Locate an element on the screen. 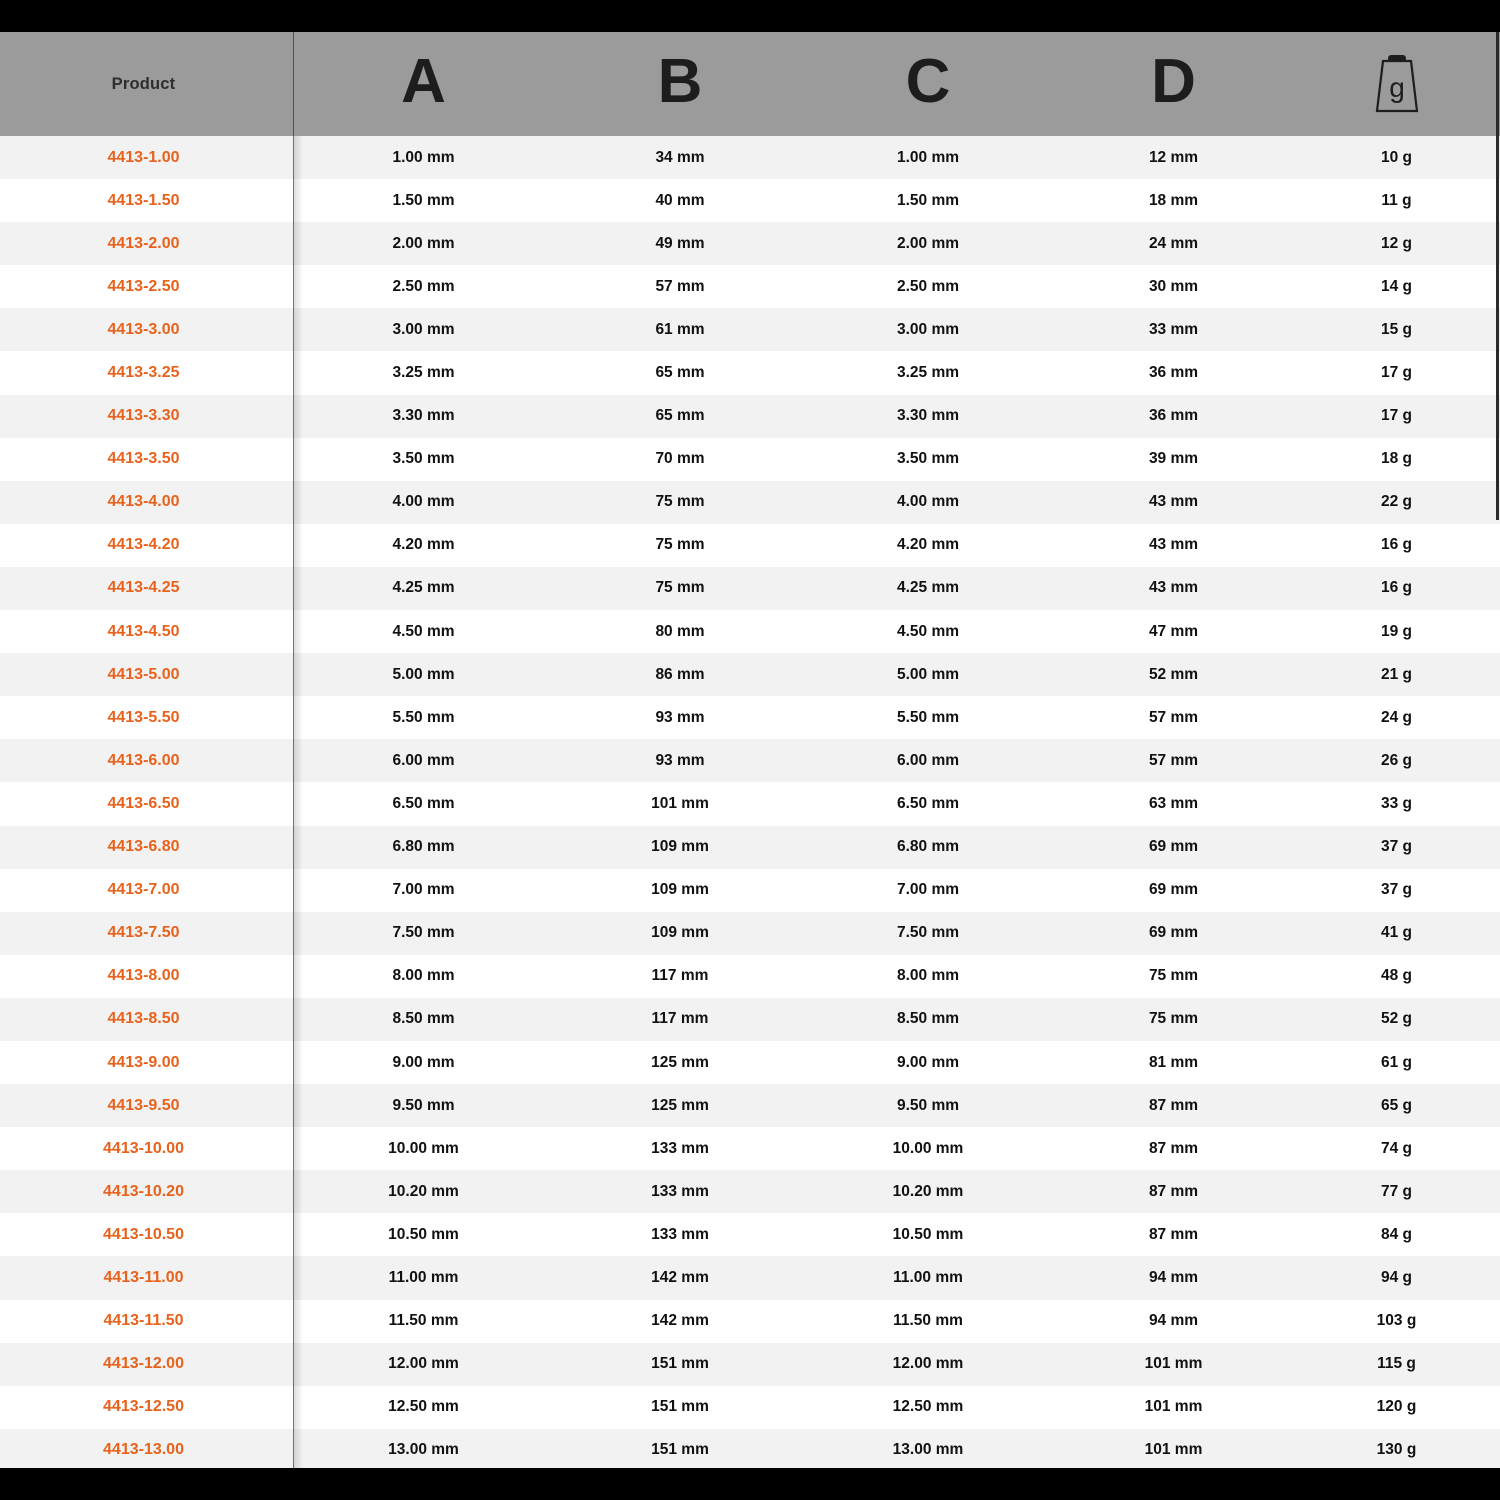  cell-d: 36 mm is located at coordinates (1175, 416).